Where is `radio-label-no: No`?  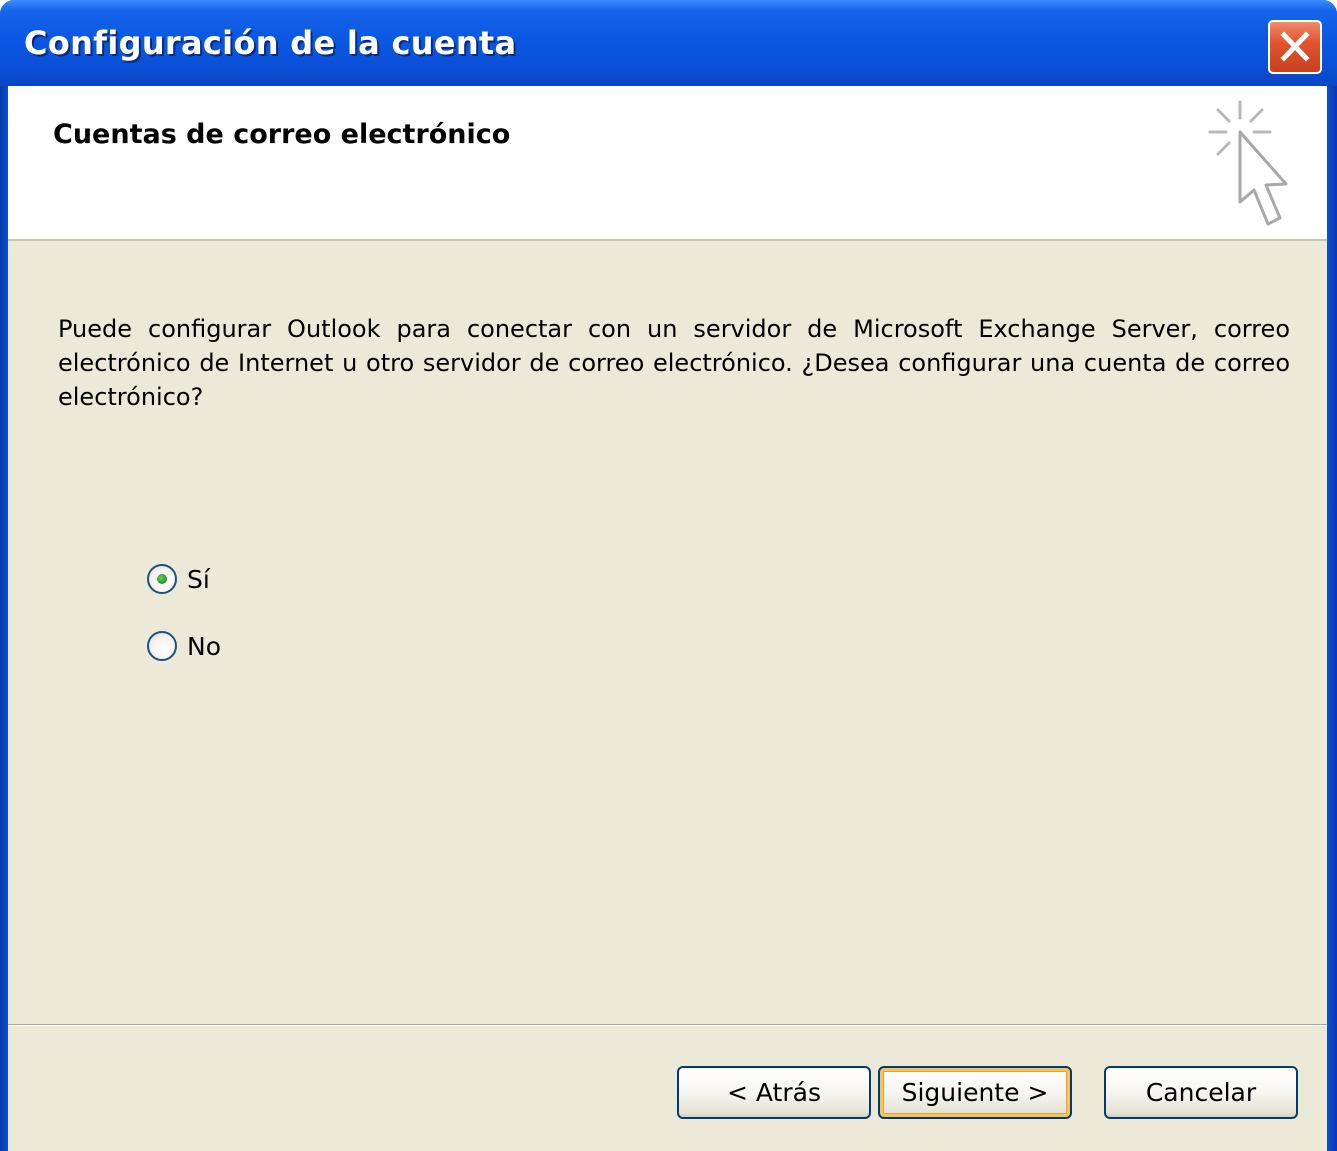 radio-label-no: No is located at coordinates (204, 646).